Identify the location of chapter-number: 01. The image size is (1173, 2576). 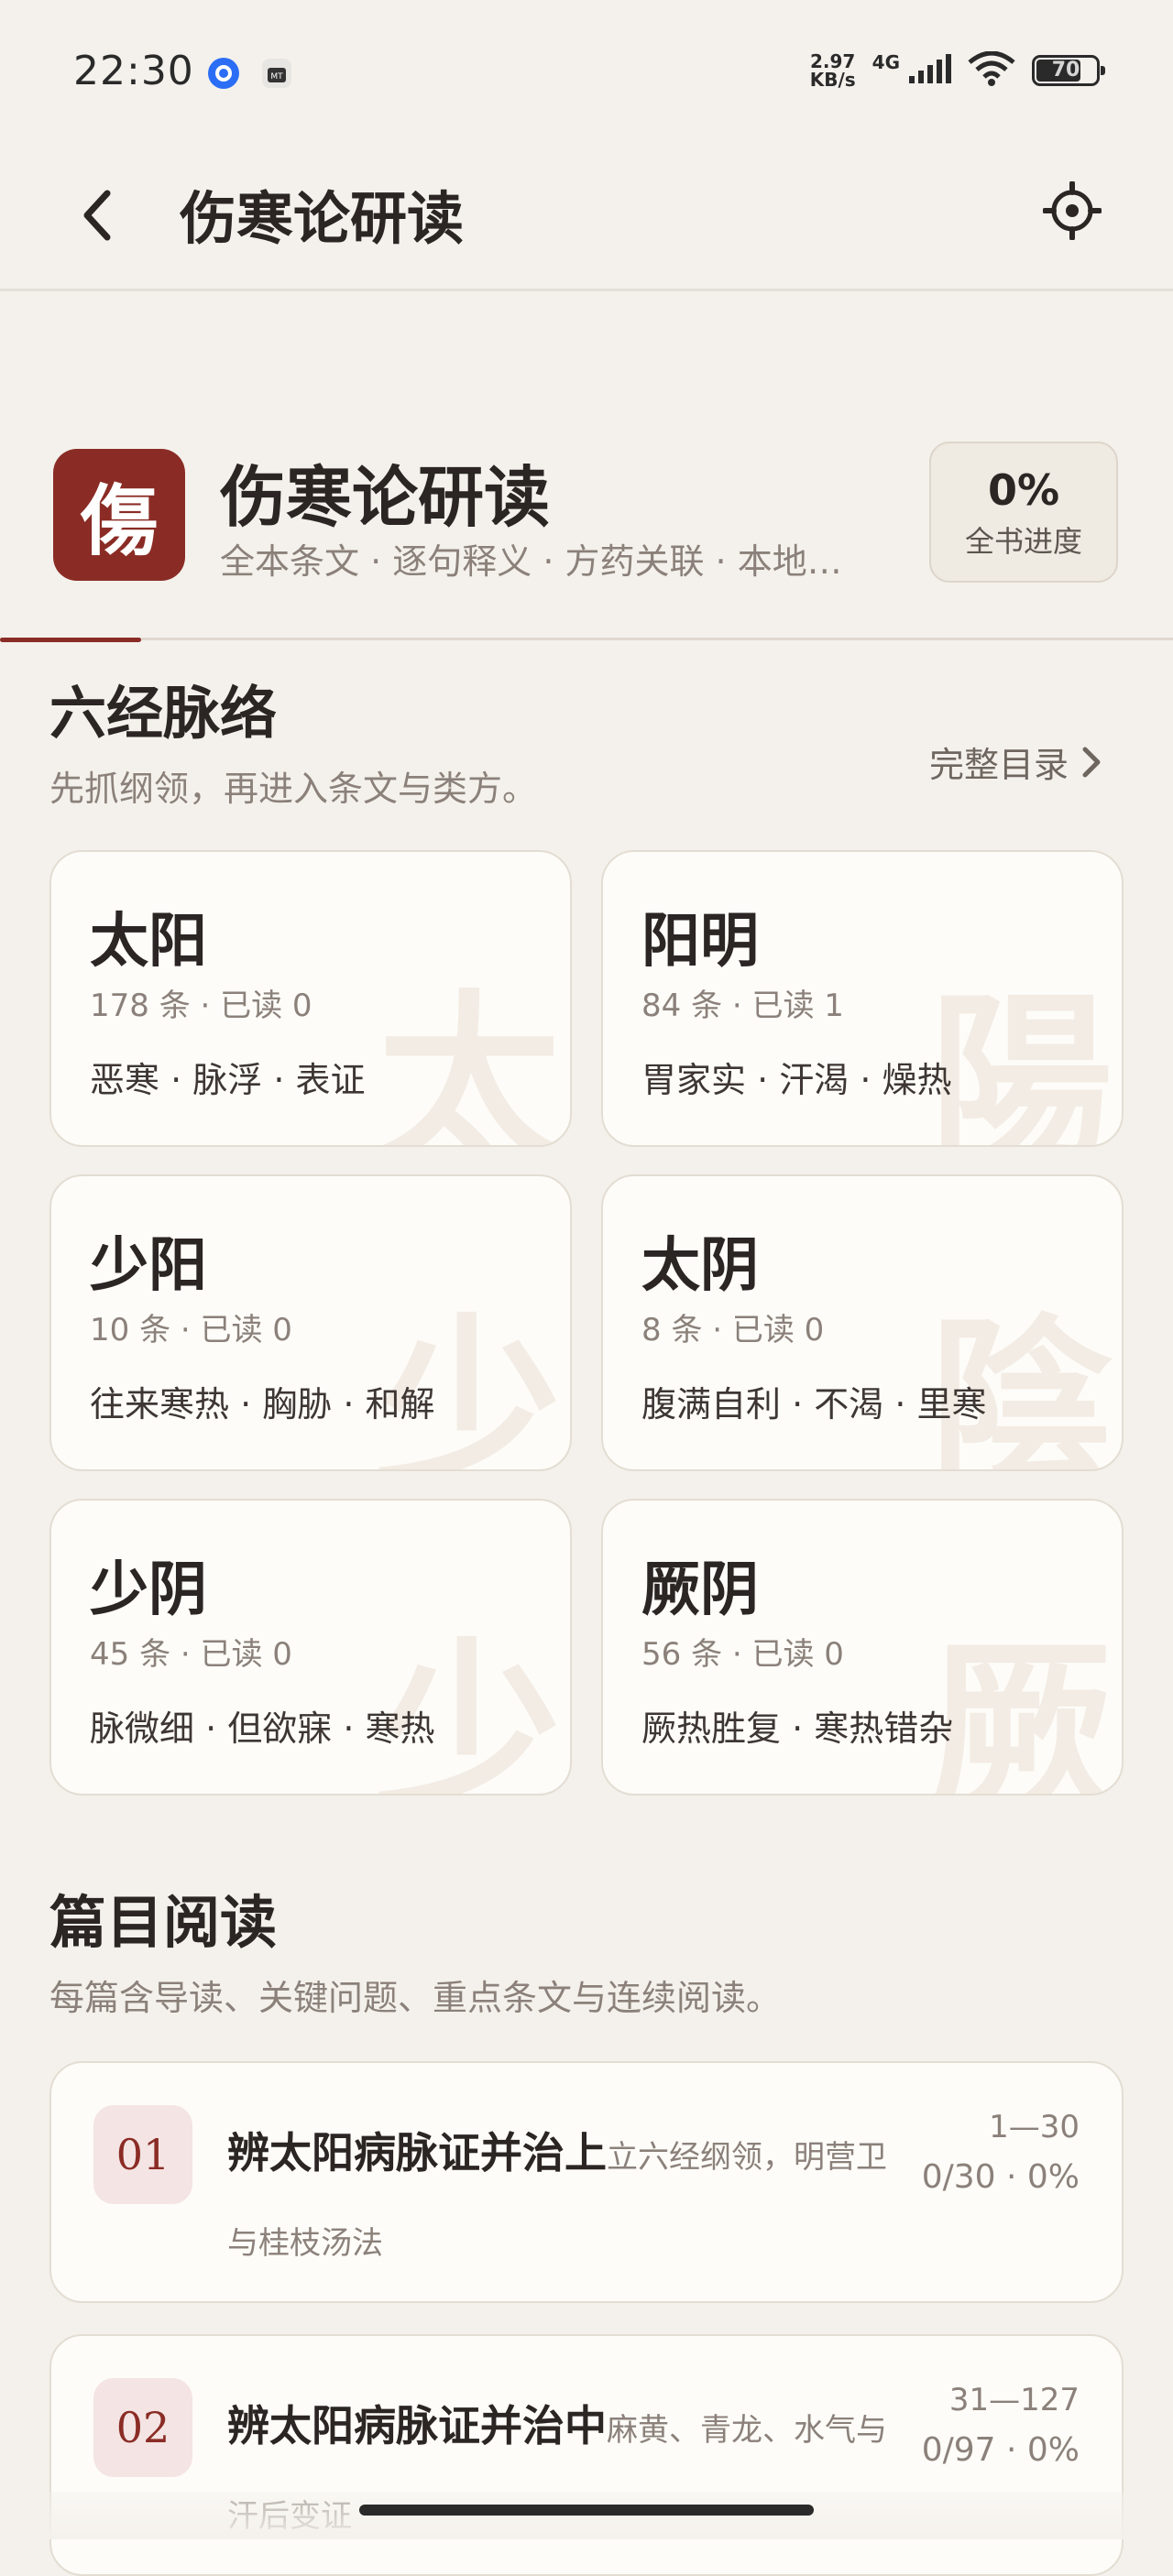
(142, 2155).